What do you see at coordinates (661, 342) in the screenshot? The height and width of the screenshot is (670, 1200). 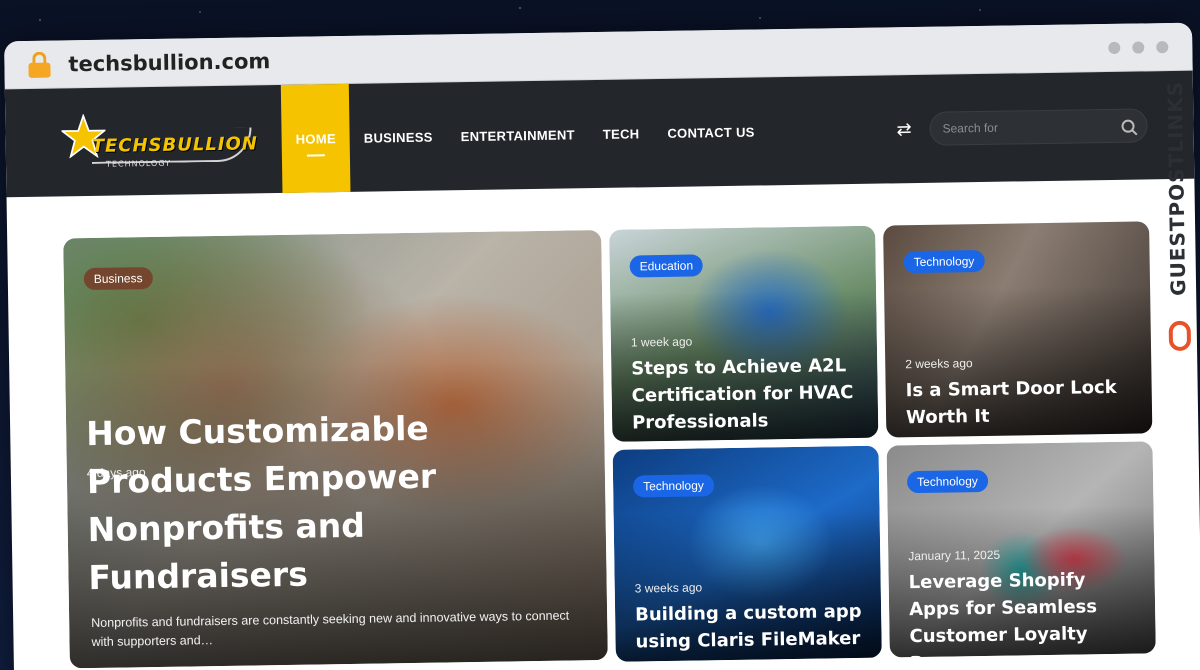 I see `post-date: 1 week ago` at bounding box center [661, 342].